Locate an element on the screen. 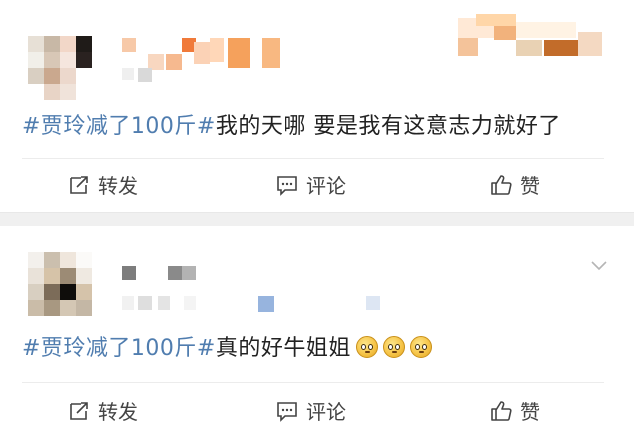  post-content: #贾玲减了100斤#真的好牛姐姐 is located at coordinates (227, 346).